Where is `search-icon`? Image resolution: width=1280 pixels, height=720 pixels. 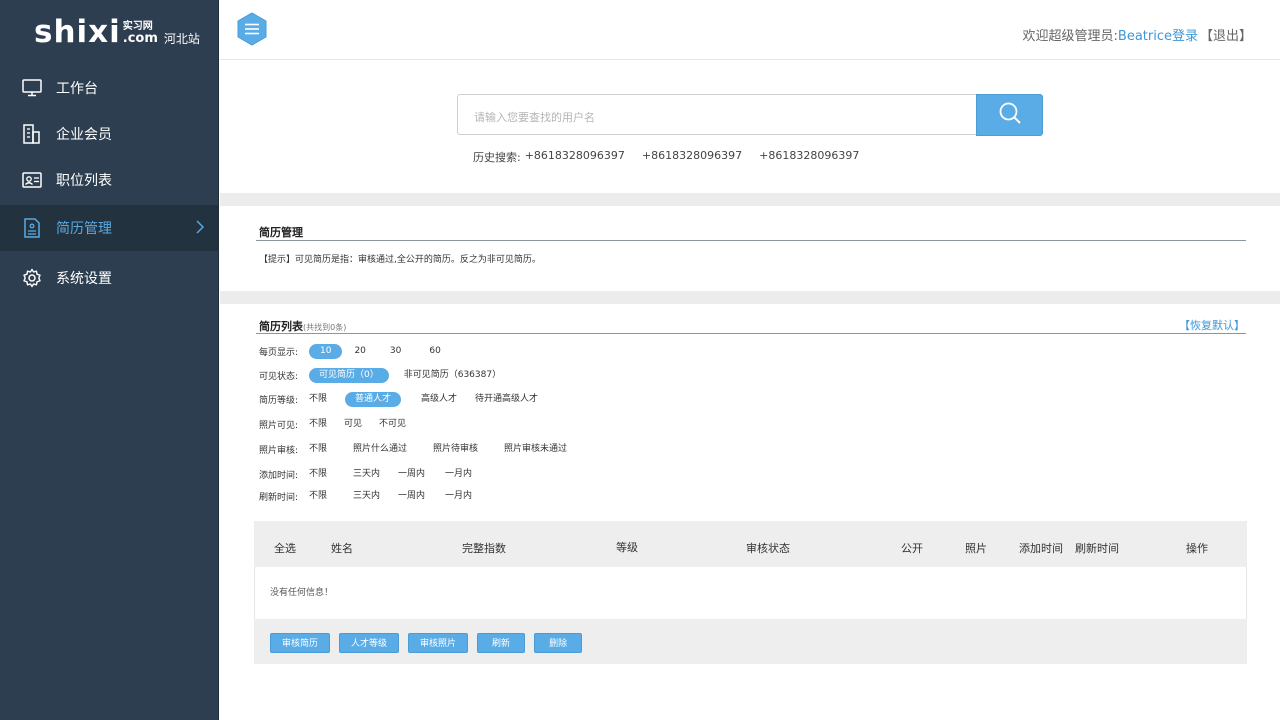
search-icon is located at coordinates (1010, 115).